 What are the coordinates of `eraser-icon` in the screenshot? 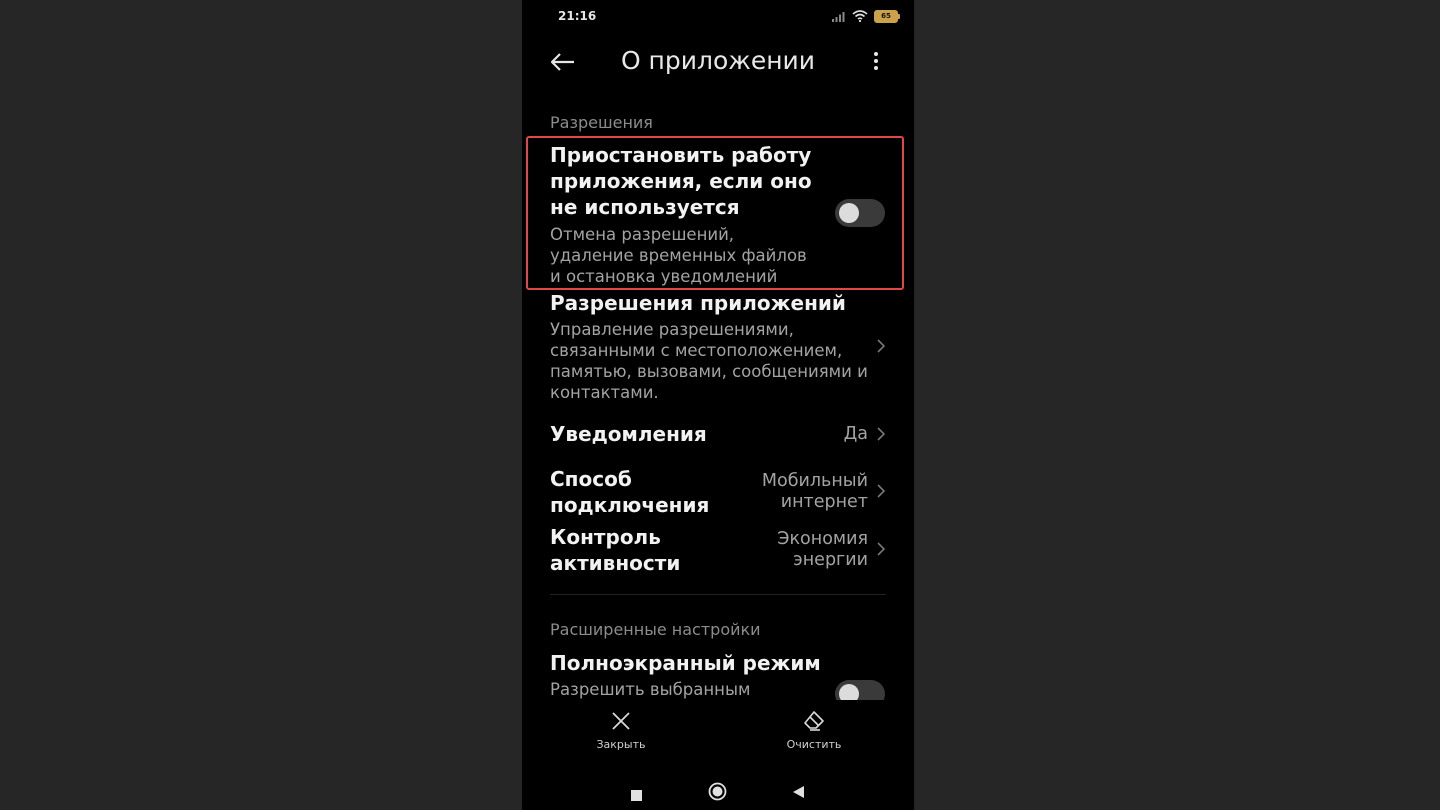 It's located at (814, 723).